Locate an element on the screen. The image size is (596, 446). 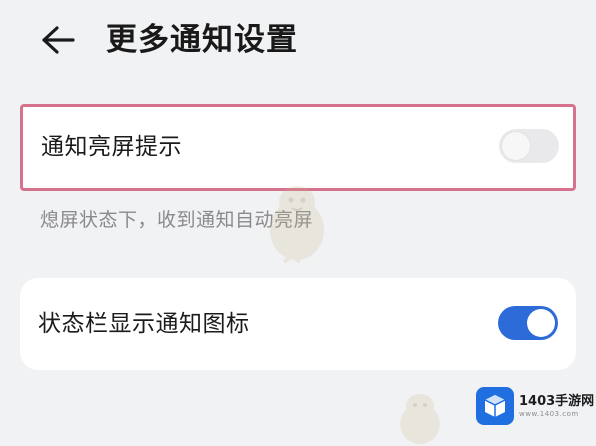
back-button is located at coordinates (58, 40).